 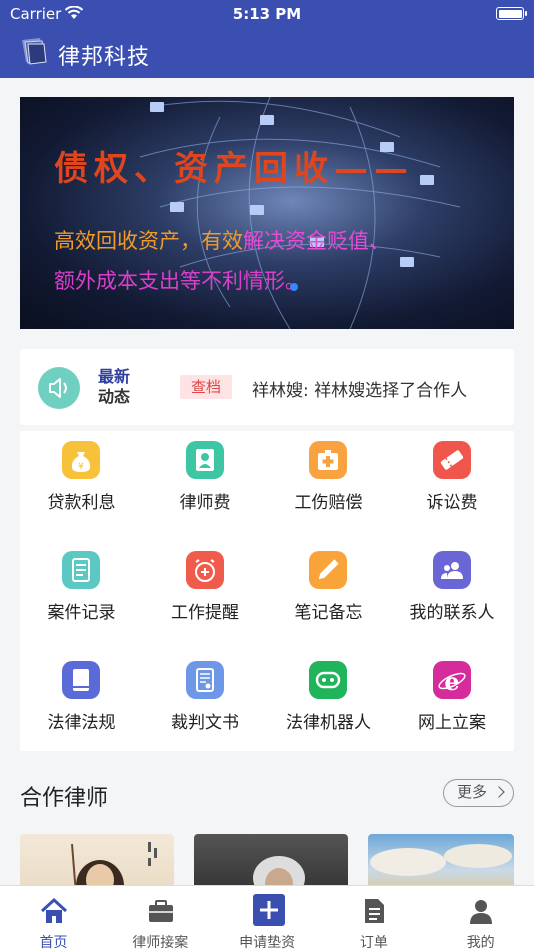 What do you see at coordinates (81, 680) in the screenshot?
I see `book-icon` at bounding box center [81, 680].